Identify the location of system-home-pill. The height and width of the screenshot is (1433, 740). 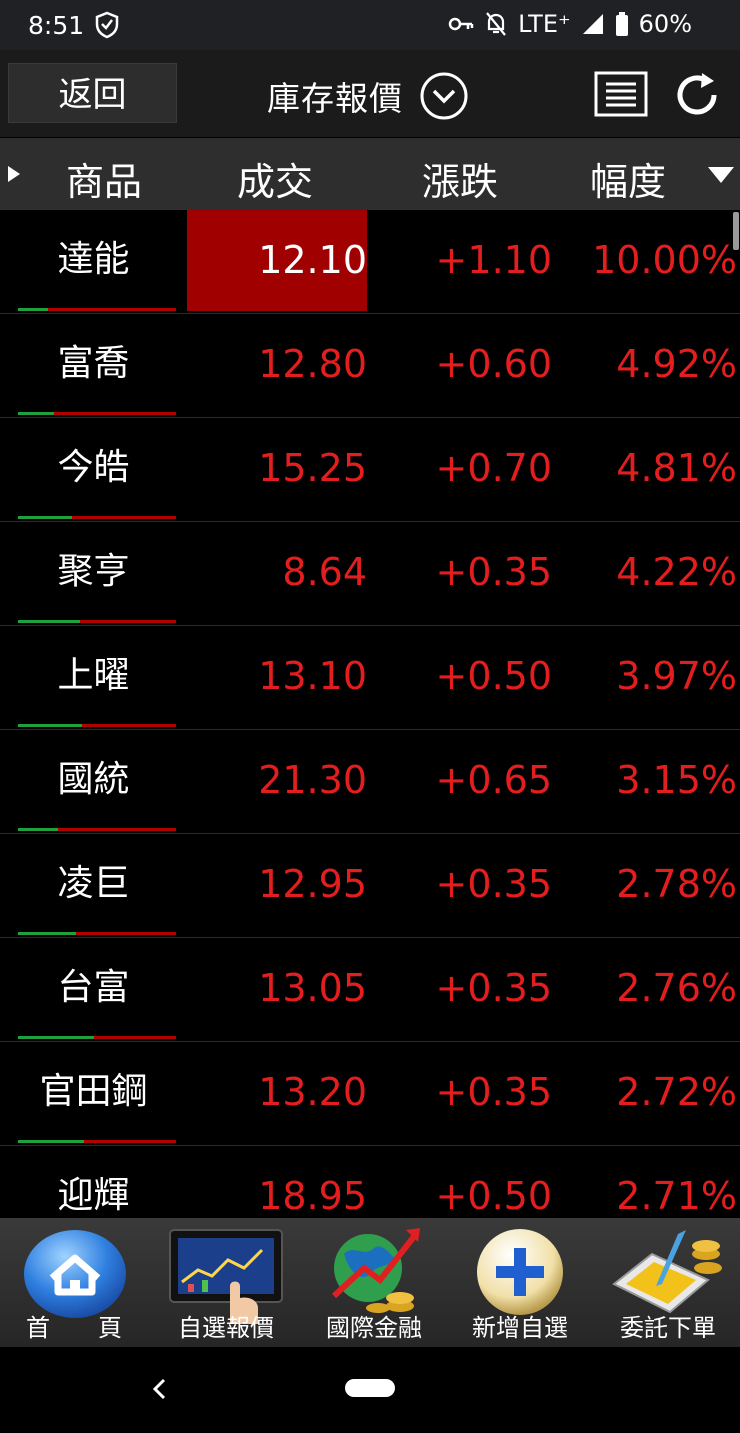
(370, 1388).